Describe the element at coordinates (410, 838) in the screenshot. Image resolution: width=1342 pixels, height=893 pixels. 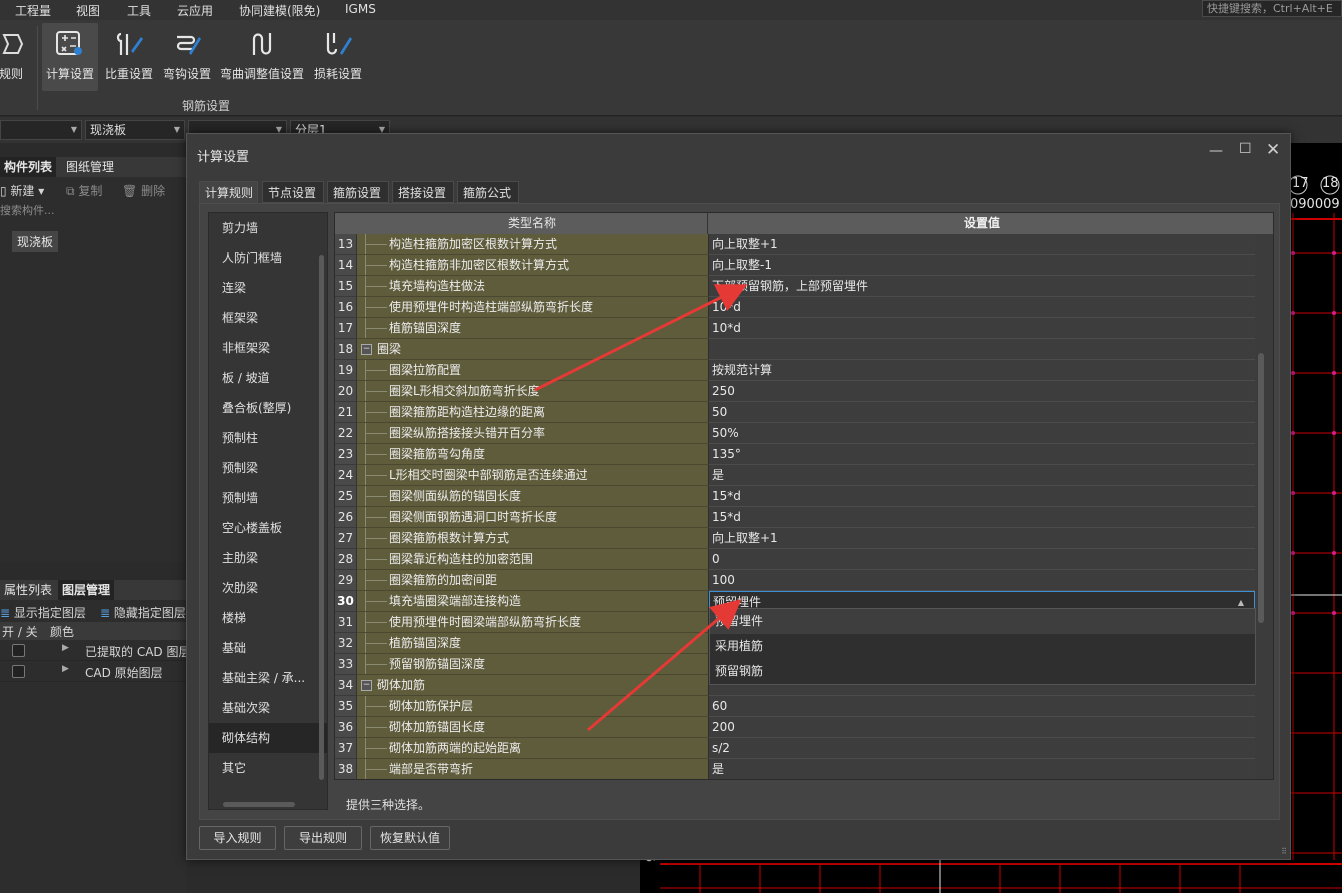
I see `restore-defaults-button: 恢复默认值` at that location.